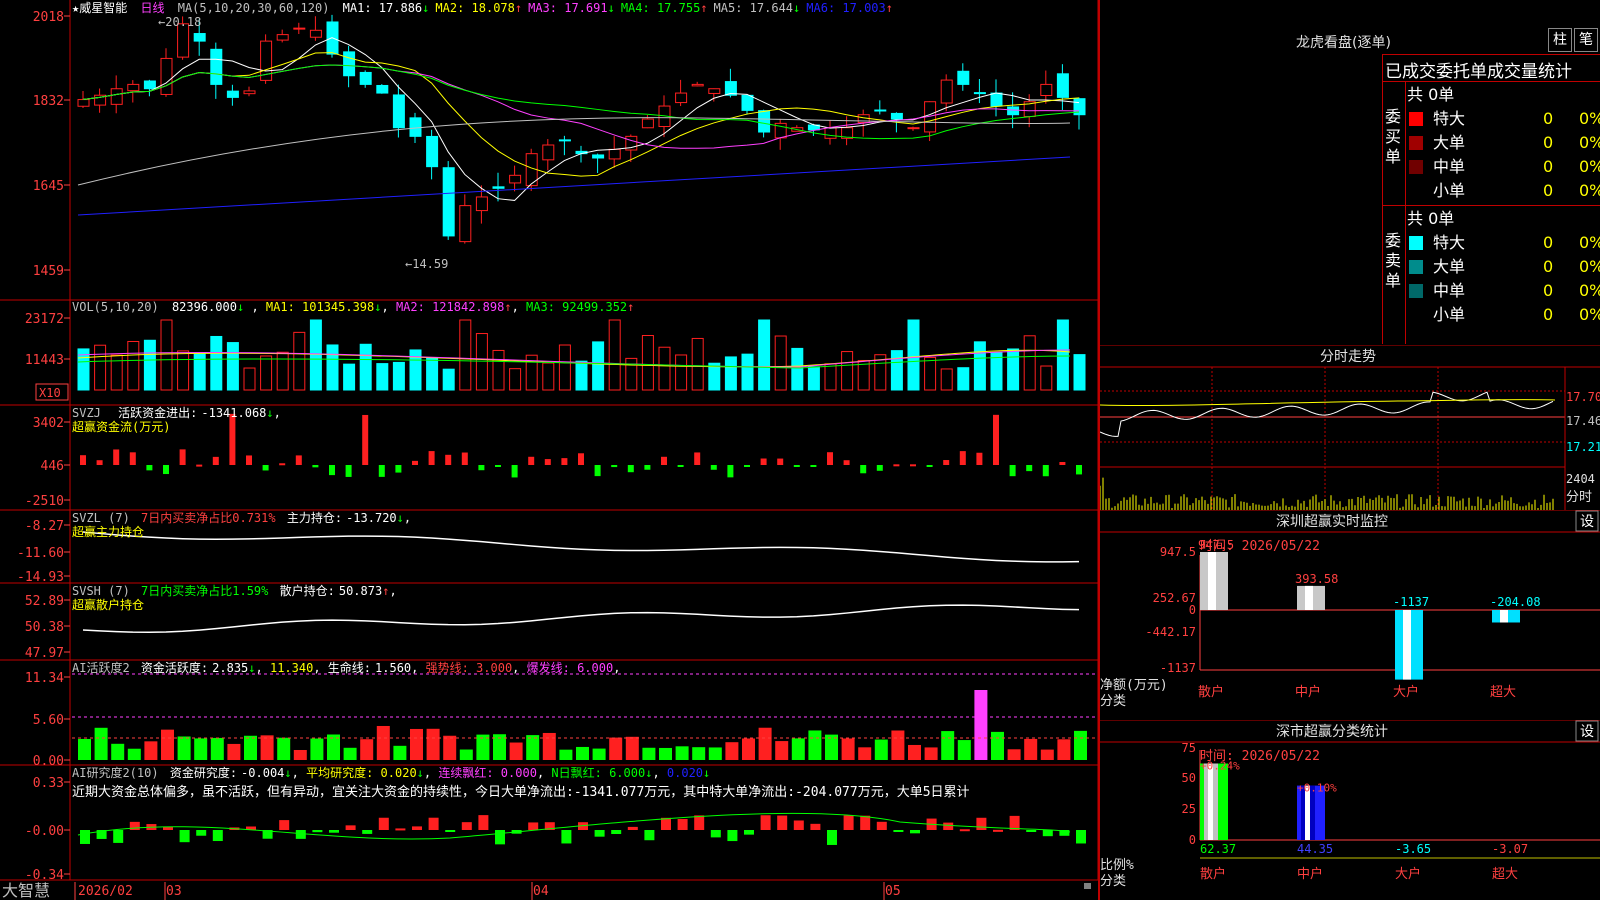 This screenshot has width=1600, height=900. Describe the element at coordinates (1503, 291) in the screenshot. I see `order-row: 中单 0 0%` at that location.